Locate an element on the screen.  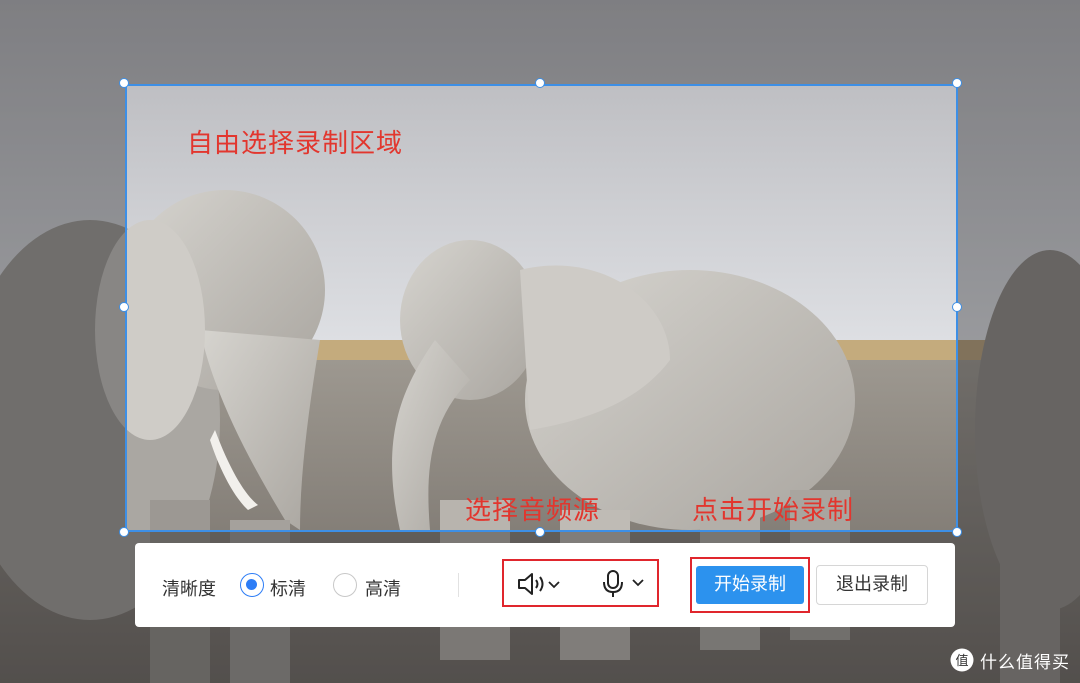
microphone-icon is located at coordinates (623, 583).